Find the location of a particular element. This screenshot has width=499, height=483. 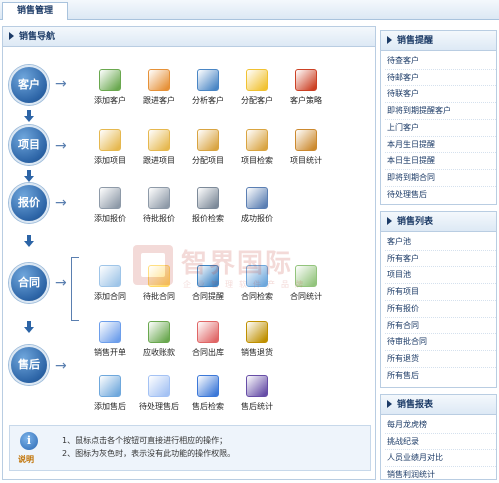

sidebar-link: 所有退货 is located at coordinates (440, 359).